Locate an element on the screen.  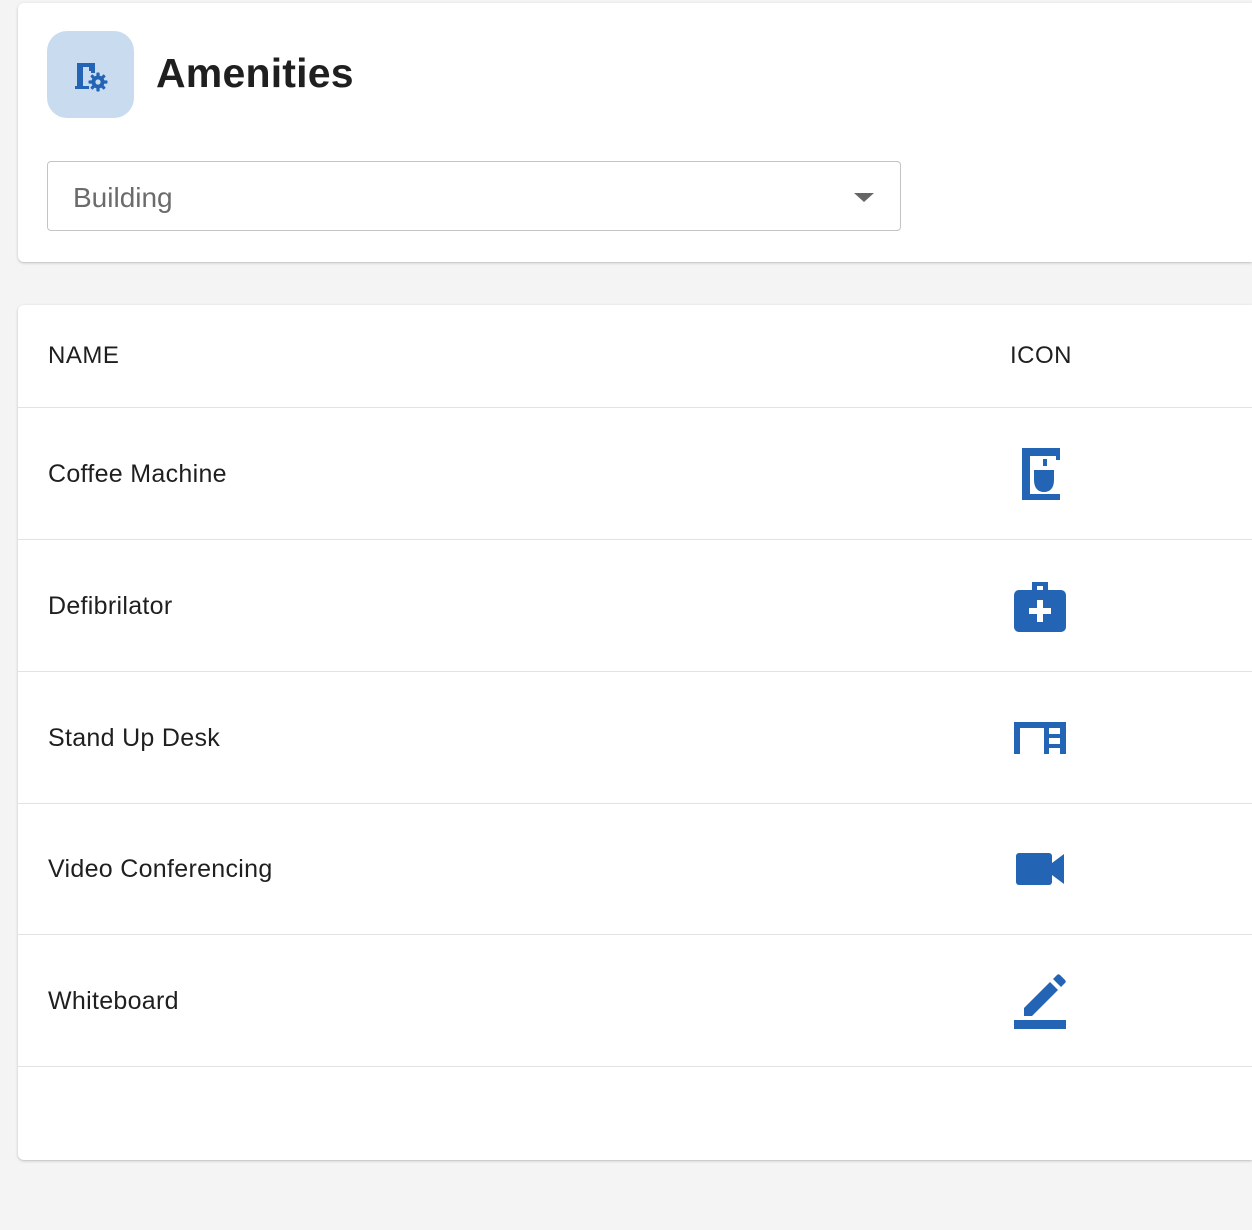
table-row: Video Conferencing is located at coordinates (635, 869).